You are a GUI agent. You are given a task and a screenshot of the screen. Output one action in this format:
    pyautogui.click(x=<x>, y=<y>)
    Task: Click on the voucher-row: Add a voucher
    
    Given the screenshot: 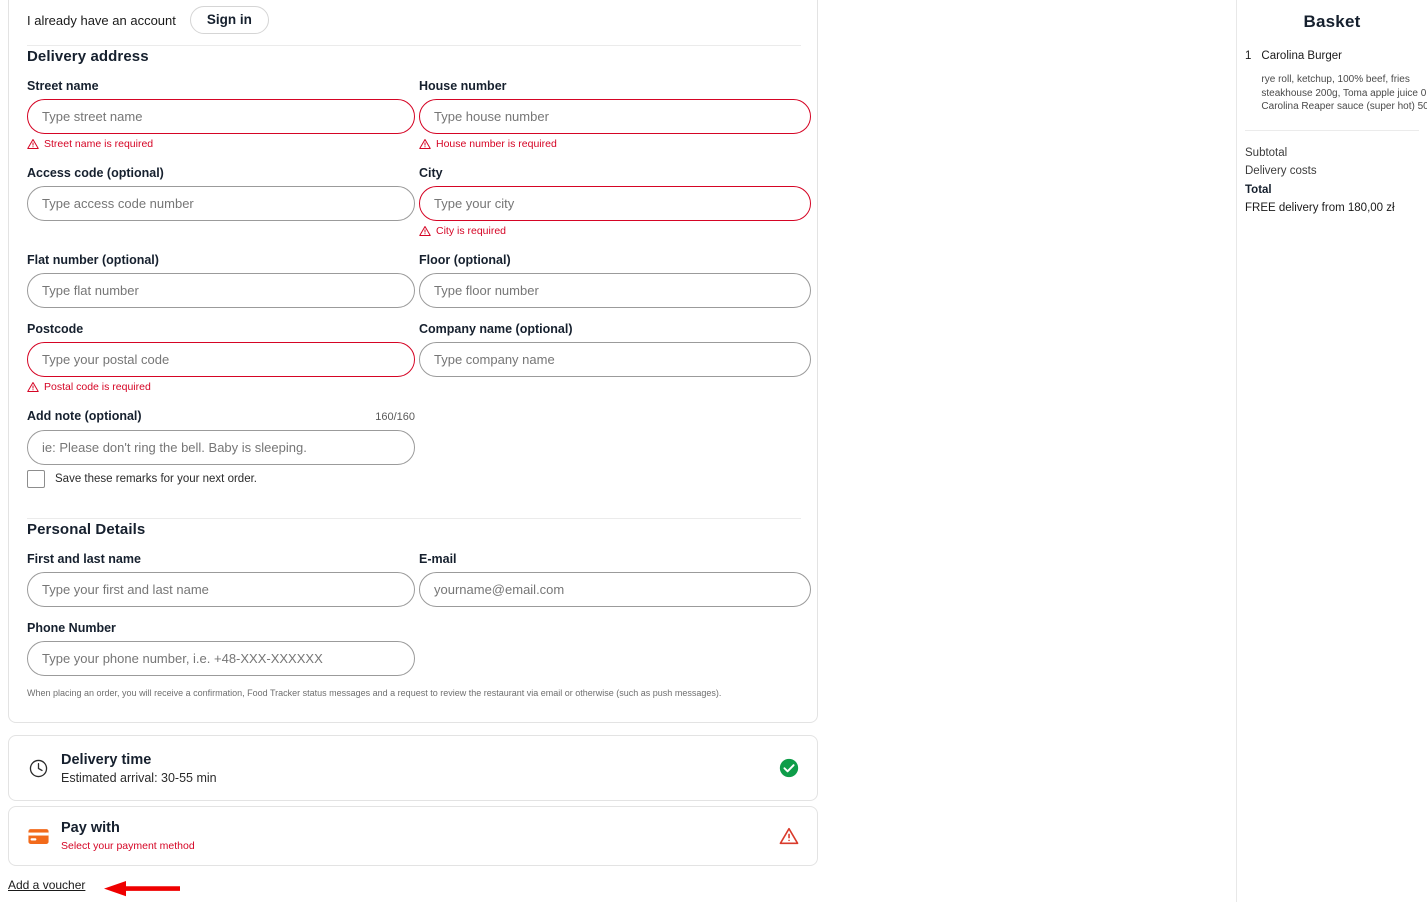 What is the action you would take?
    pyautogui.click(x=46, y=885)
    